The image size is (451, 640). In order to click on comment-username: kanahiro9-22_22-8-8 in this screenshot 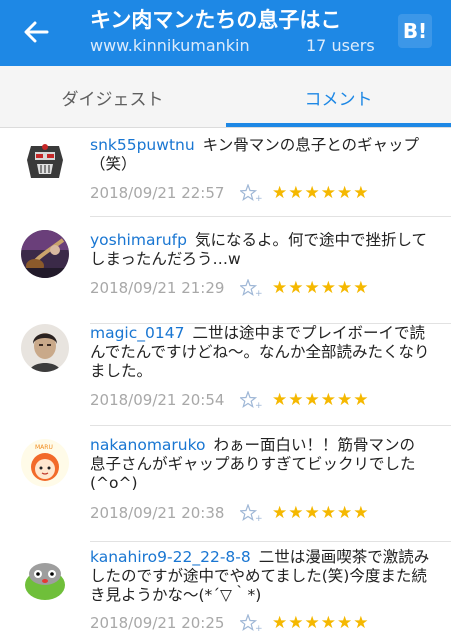, I will do `click(170, 557)`.